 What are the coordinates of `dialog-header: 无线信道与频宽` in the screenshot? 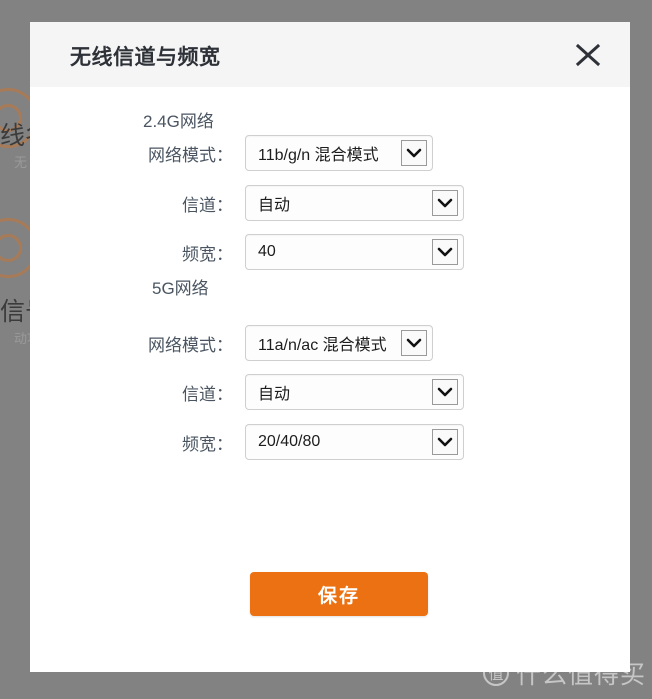 It's located at (330, 54).